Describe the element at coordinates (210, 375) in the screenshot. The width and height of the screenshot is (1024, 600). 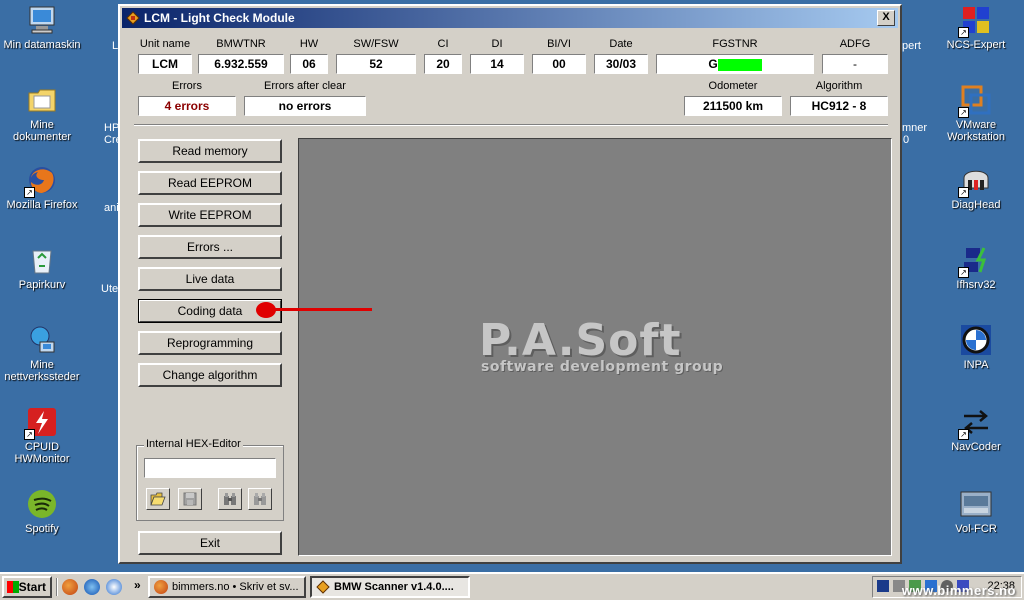
I see `change-algorithm-button: Change algorithm` at that location.